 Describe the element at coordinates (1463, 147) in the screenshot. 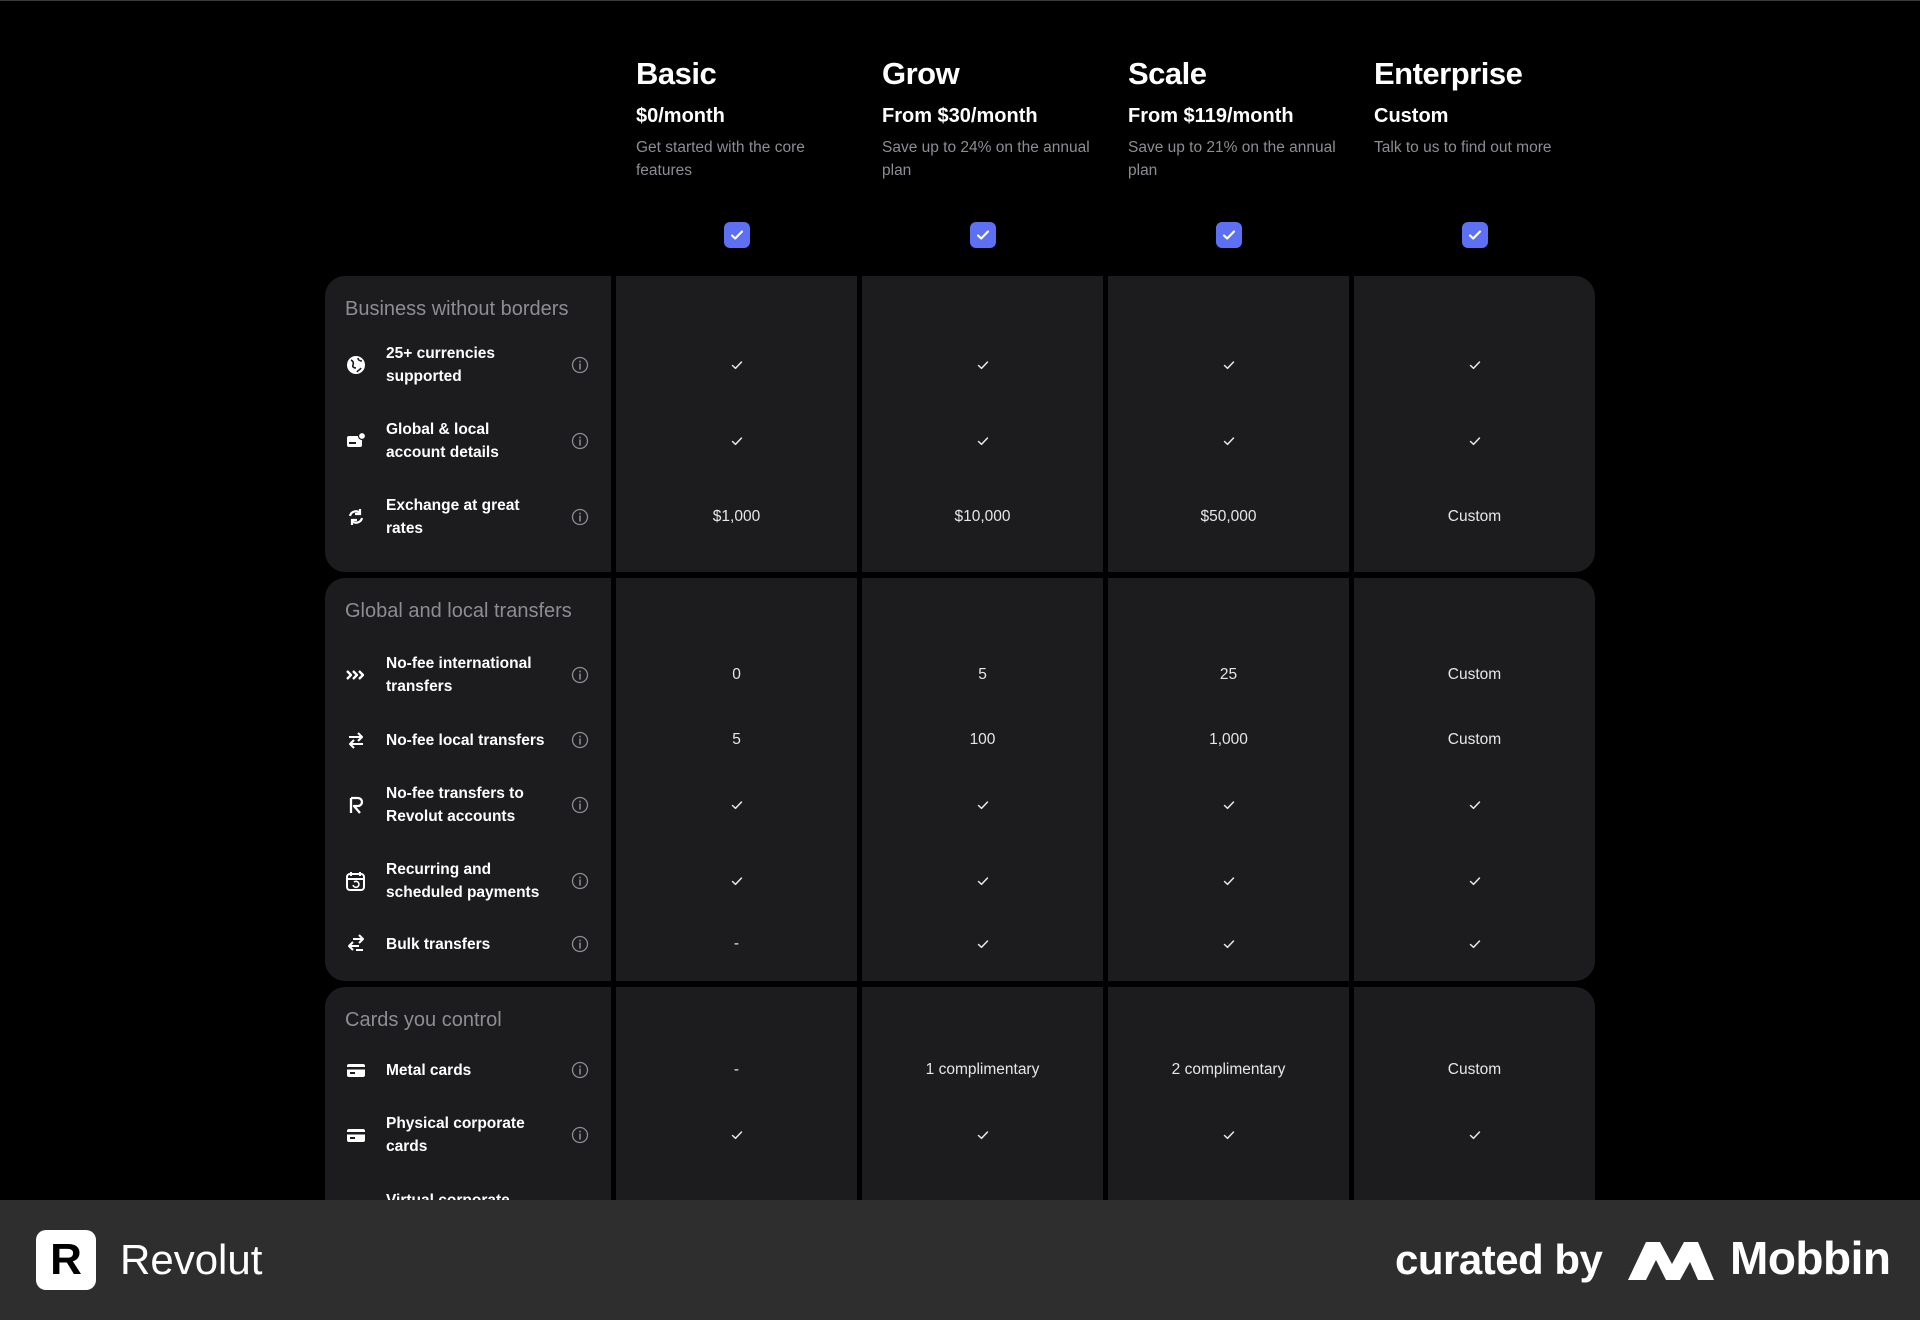

I see `plan-description: Talk to us to find out more` at that location.